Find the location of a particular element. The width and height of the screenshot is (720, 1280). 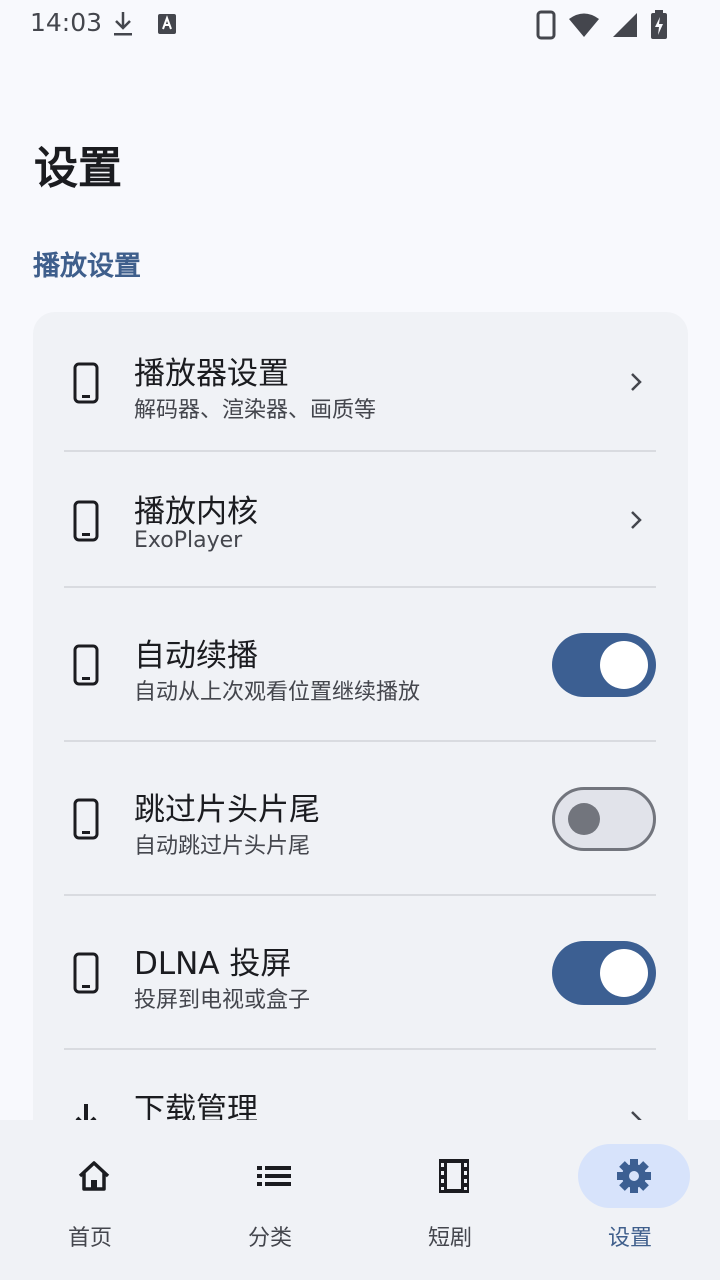

skip-intro-switch is located at coordinates (604, 819).